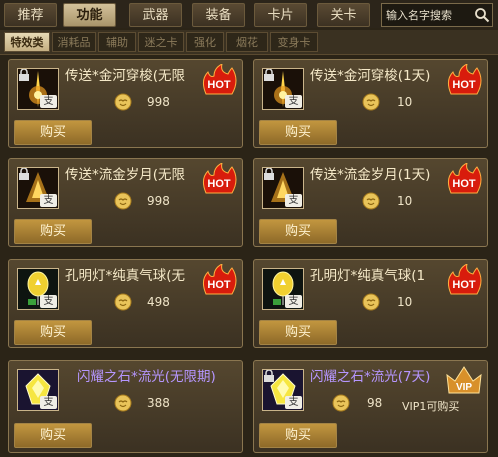  I want to click on item-name: 孔明灯*纯真气球(无, so click(125, 276).